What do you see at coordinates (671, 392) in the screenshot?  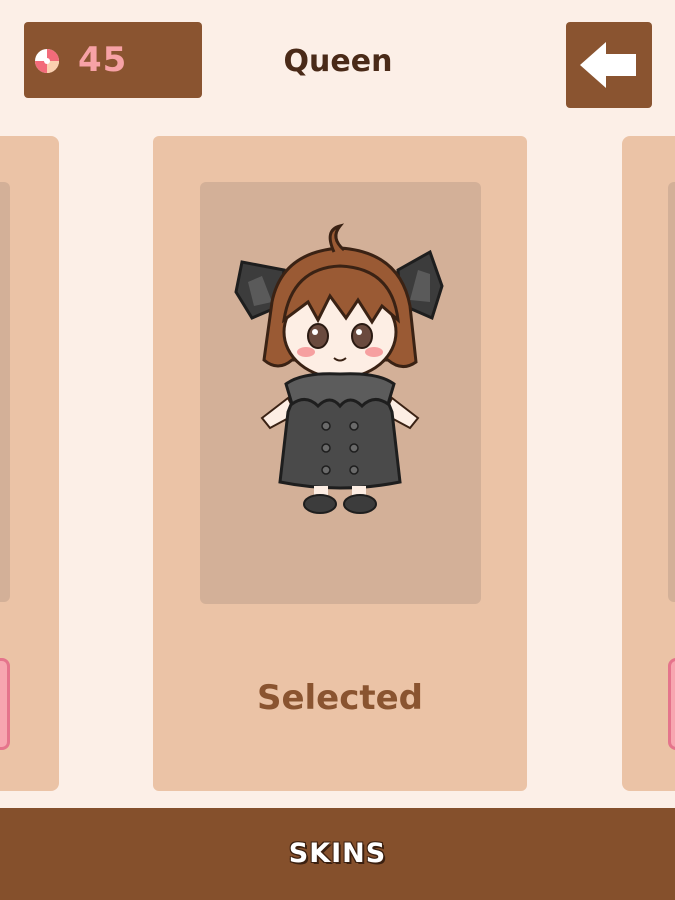 I see `next-skin-preview` at bounding box center [671, 392].